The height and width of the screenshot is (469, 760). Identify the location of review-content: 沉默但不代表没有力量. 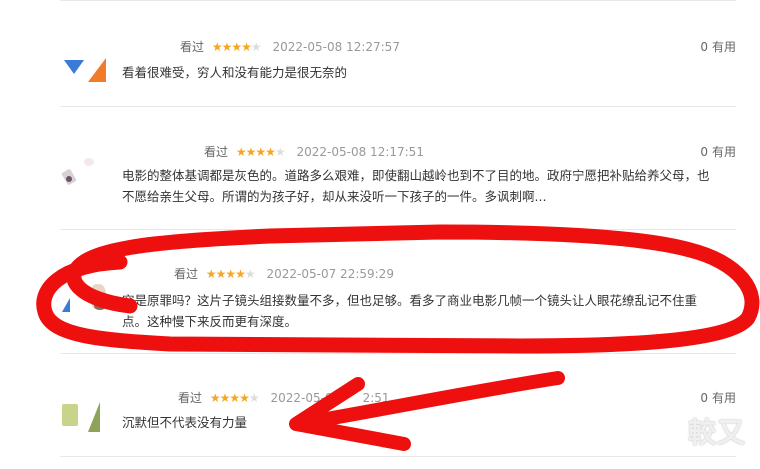
(185, 422).